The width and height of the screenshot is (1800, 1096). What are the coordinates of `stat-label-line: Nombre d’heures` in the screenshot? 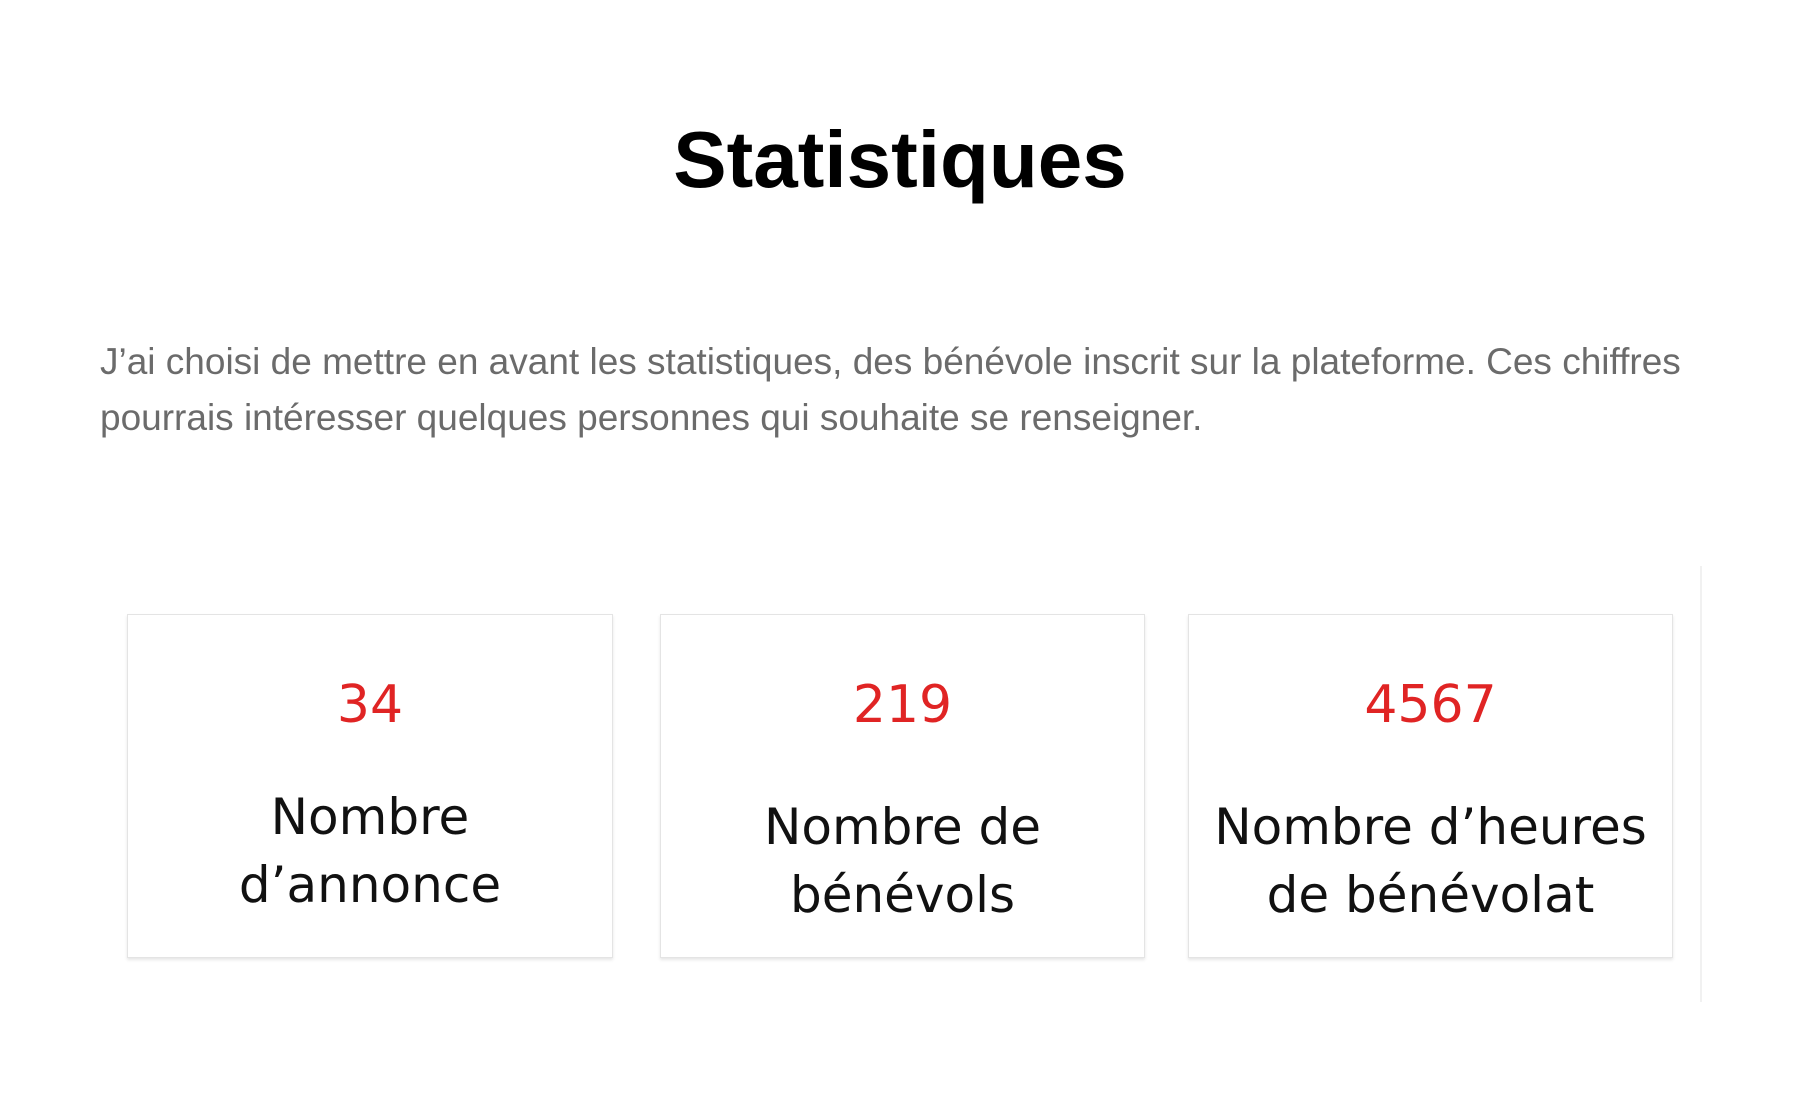 It's located at (1430, 827).